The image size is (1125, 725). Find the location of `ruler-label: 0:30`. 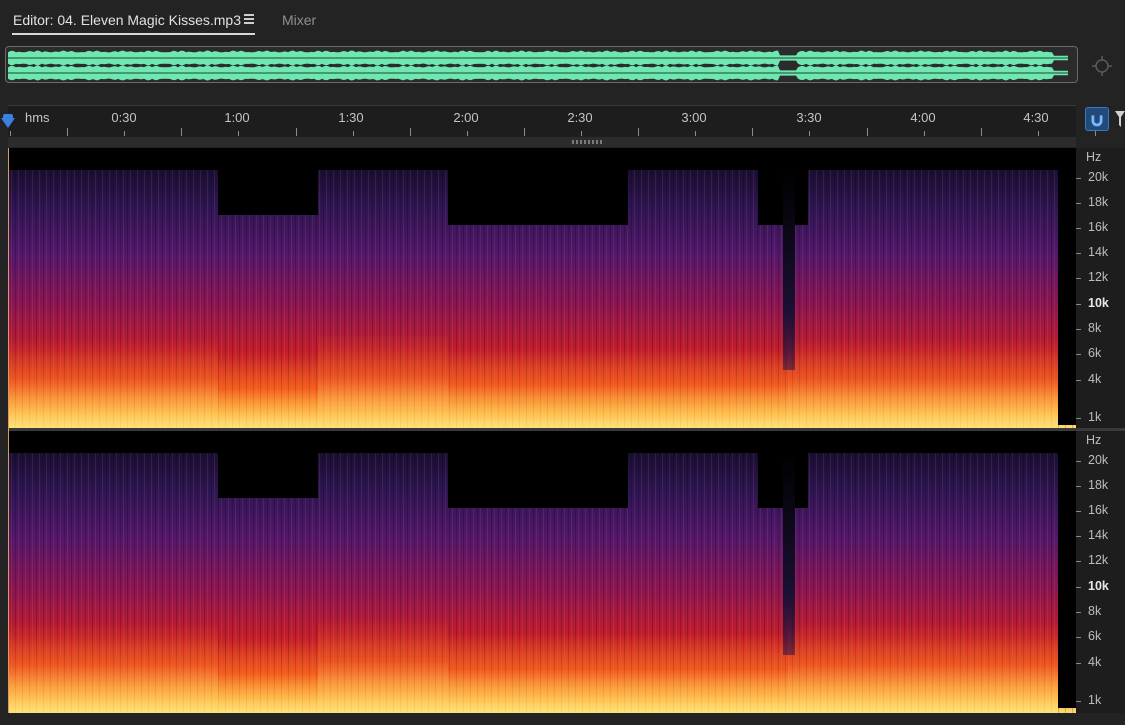

ruler-label: 0:30 is located at coordinates (124, 117).